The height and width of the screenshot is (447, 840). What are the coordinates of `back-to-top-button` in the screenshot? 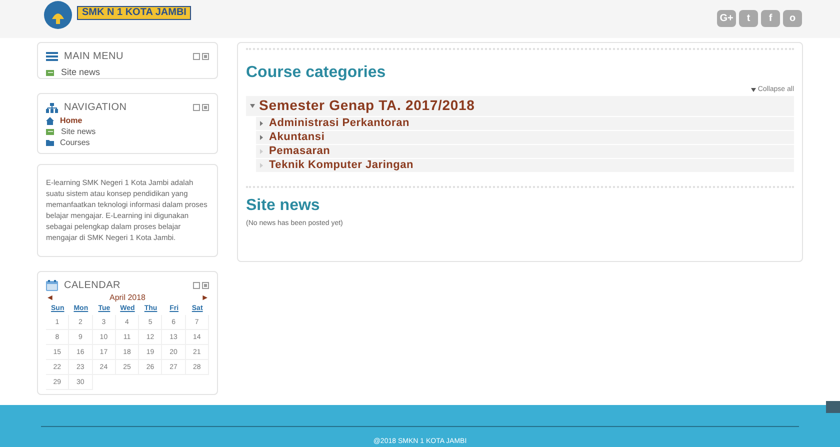 It's located at (833, 407).